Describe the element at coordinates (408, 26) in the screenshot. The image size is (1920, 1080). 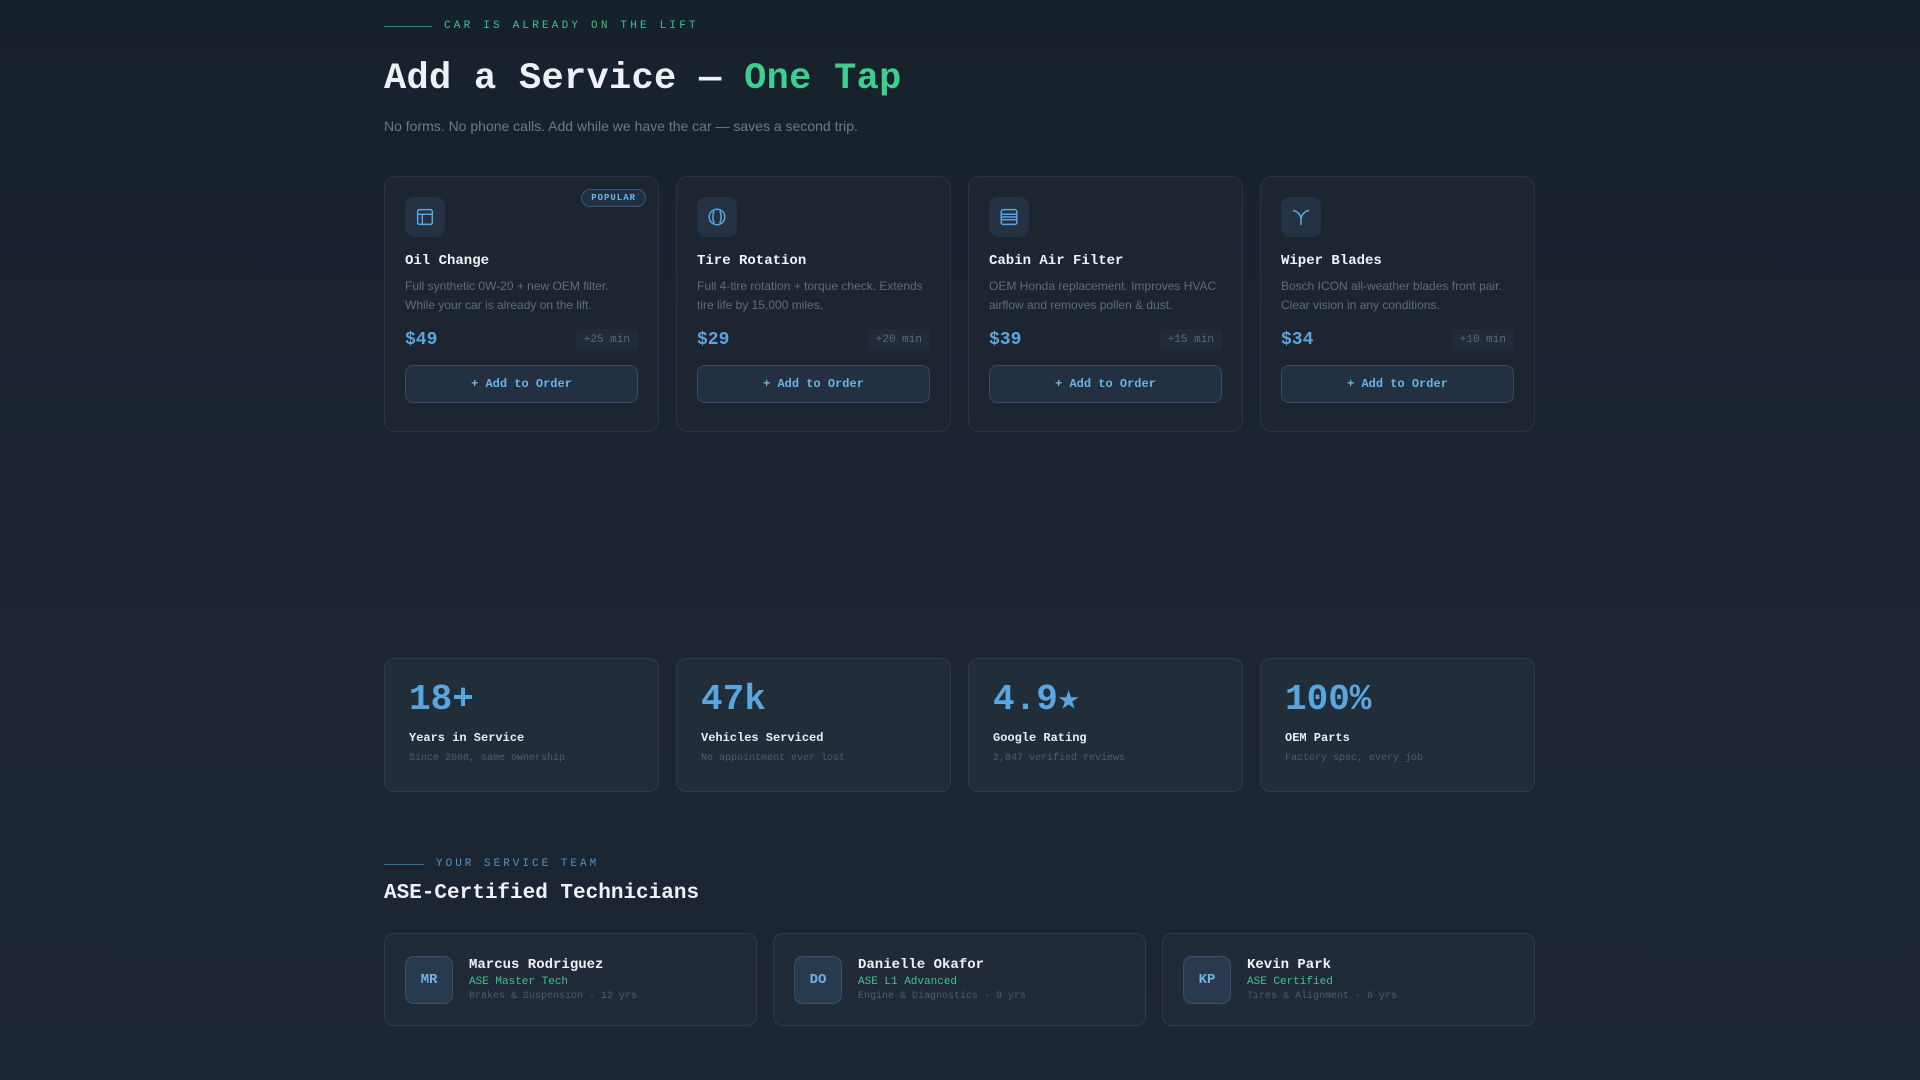
I see `eyebrow-divider` at that location.